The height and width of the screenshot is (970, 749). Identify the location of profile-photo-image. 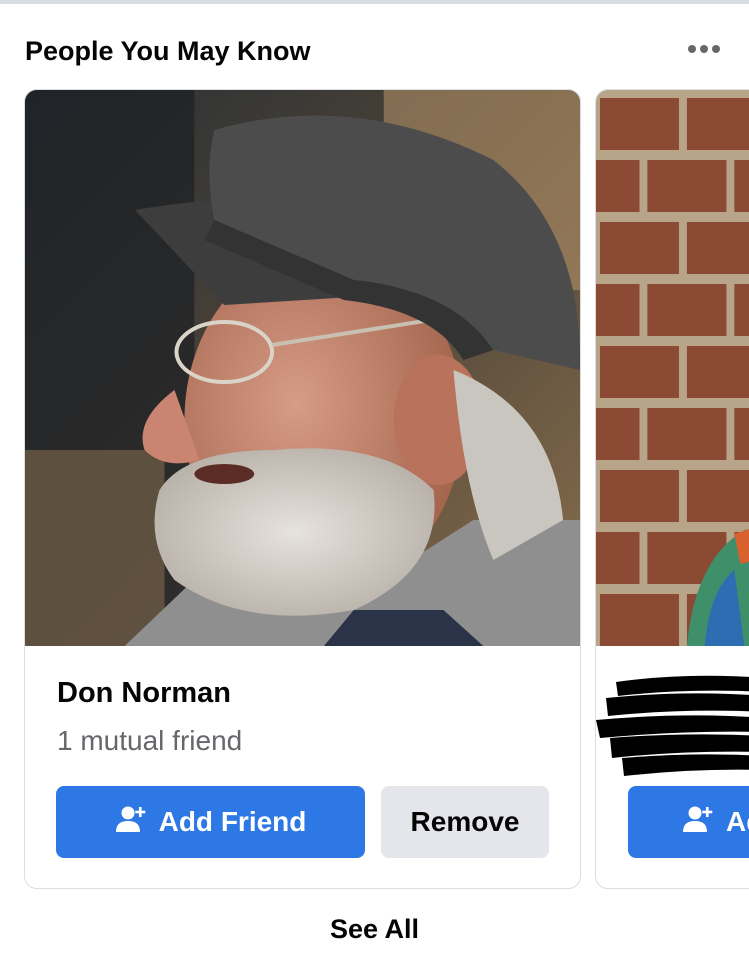
(672, 368).